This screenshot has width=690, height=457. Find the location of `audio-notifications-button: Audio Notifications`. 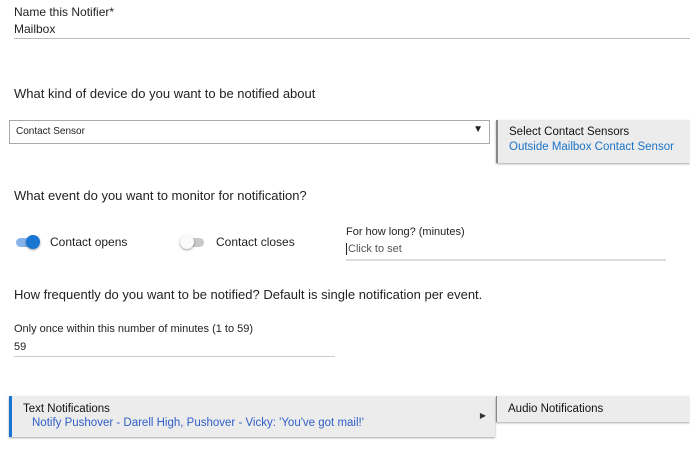

audio-notifications-button: Audio Notifications is located at coordinates (593, 409).